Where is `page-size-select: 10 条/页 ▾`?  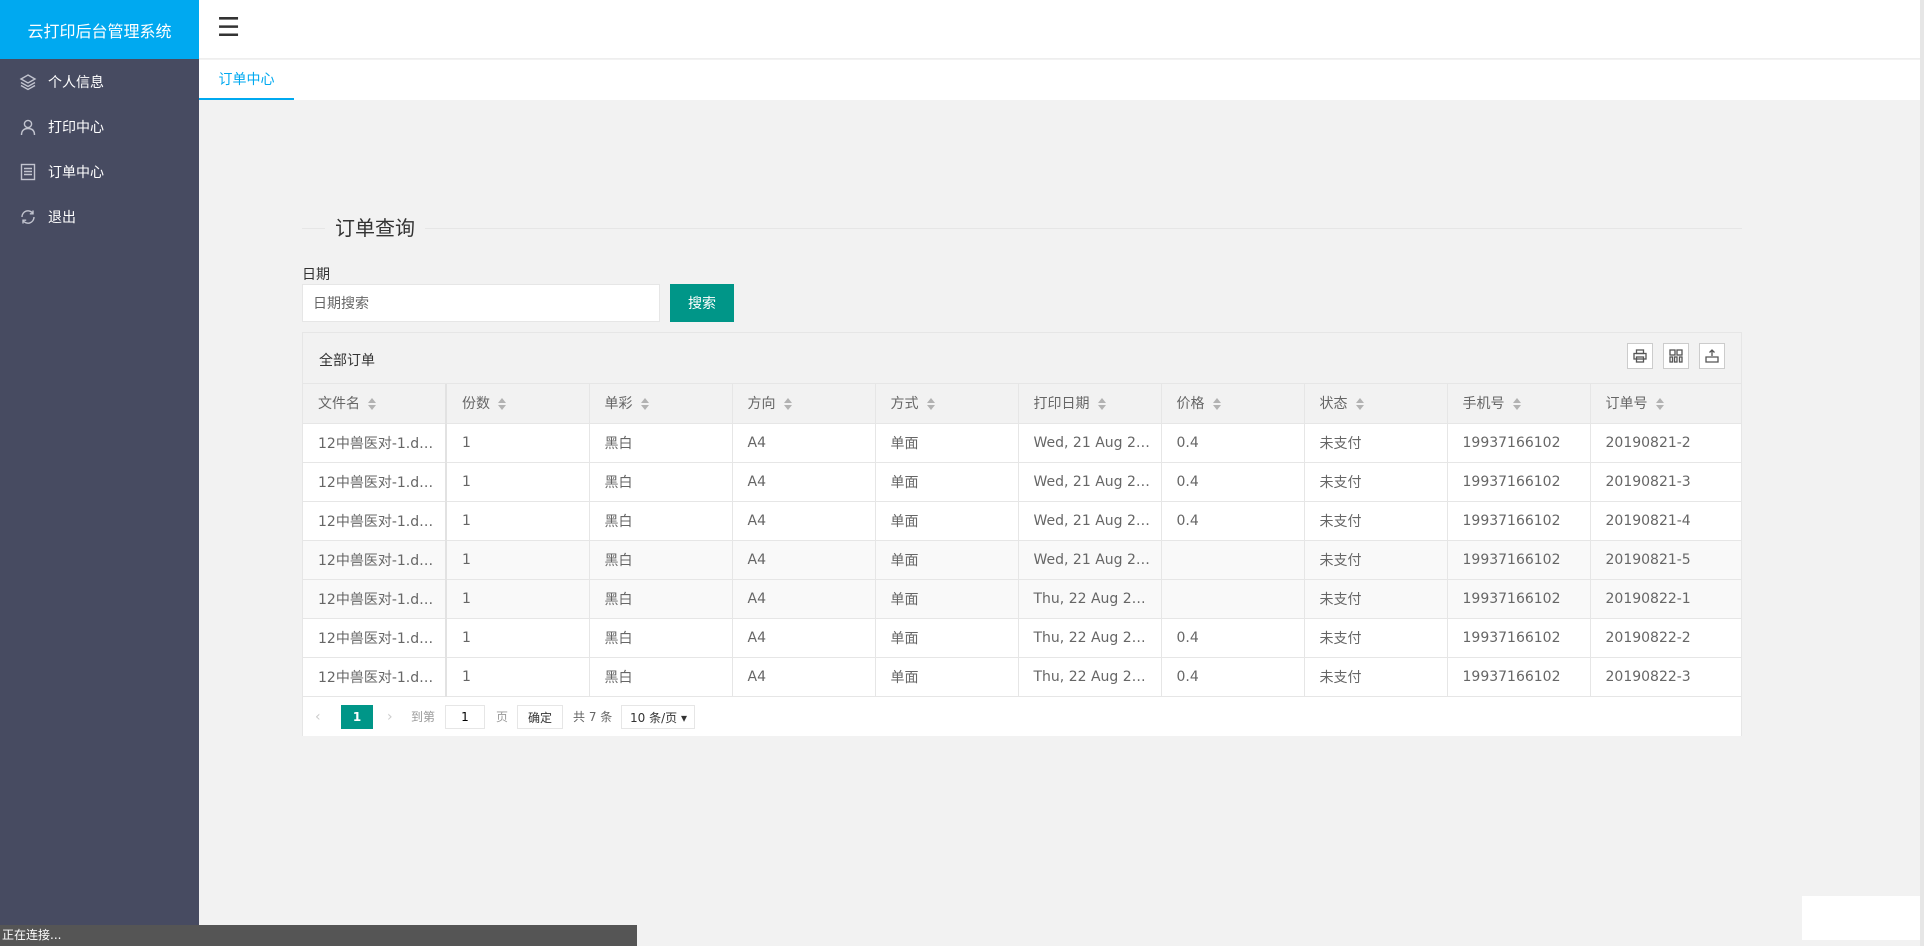 page-size-select: 10 条/页 ▾ is located at coordinates (658, 716).